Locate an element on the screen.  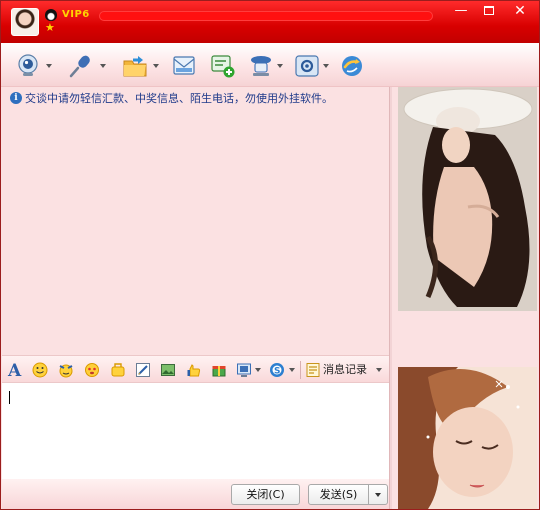
voice-message-icon is located at coordinates (118, 370).